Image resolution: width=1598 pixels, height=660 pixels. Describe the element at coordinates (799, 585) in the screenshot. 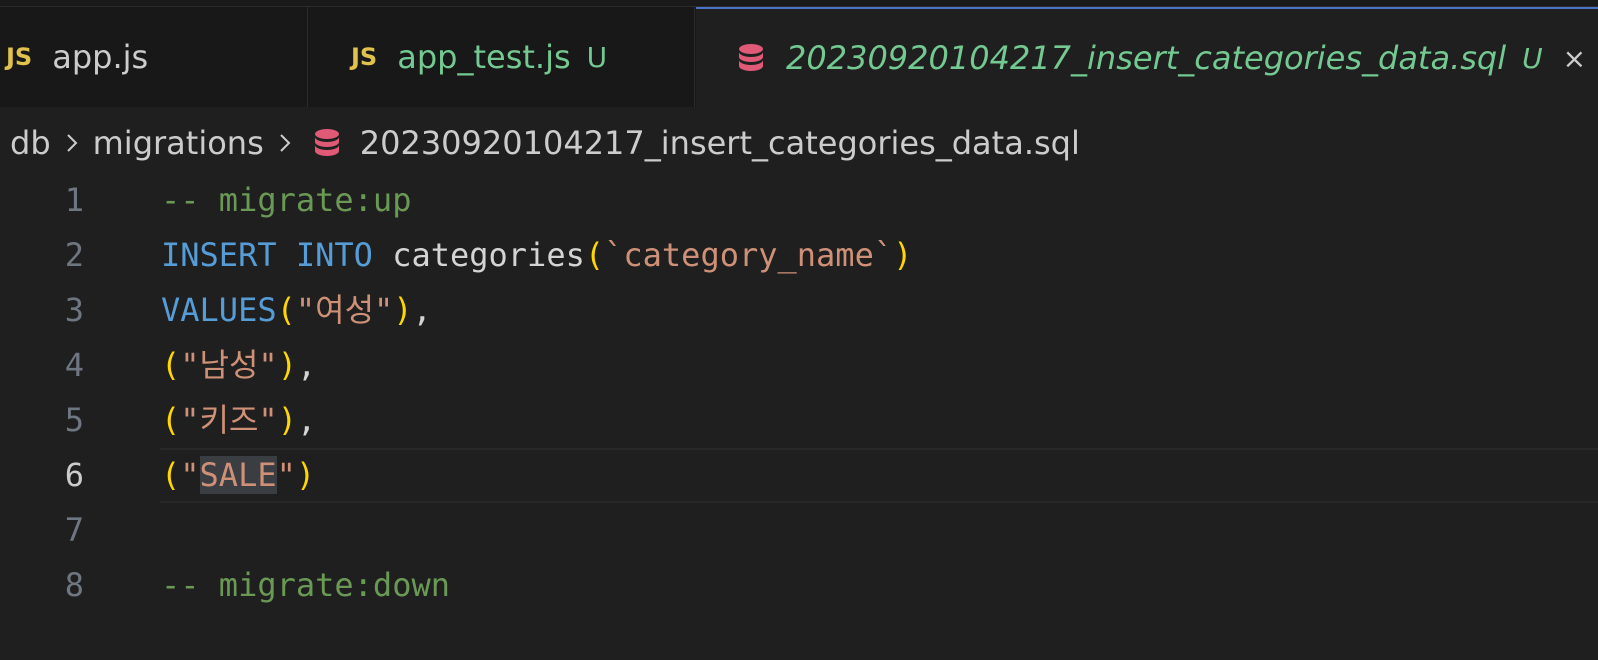

I see `code-line: 8 -- migrate:down` at that location.